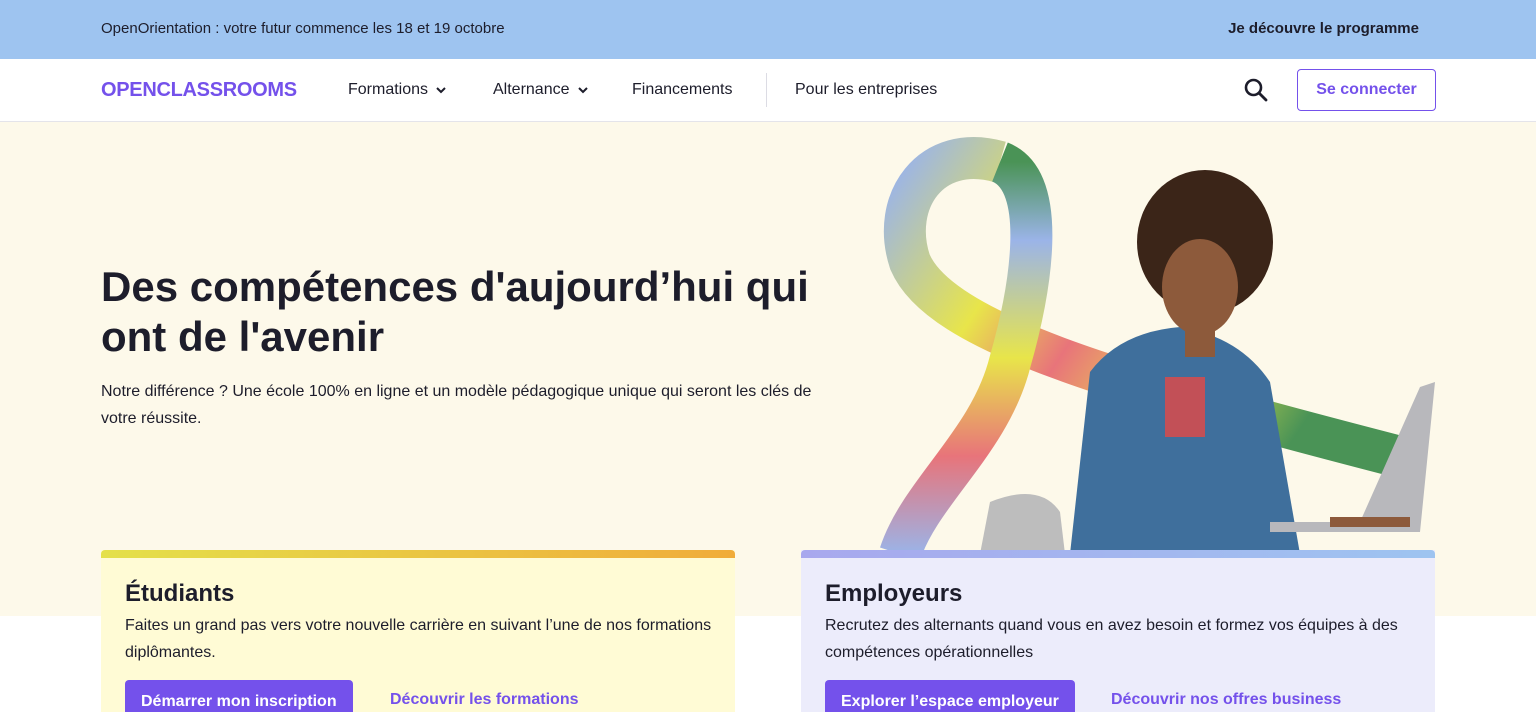  I want to click on nav-alternance: Alternance, so click(540, 90).